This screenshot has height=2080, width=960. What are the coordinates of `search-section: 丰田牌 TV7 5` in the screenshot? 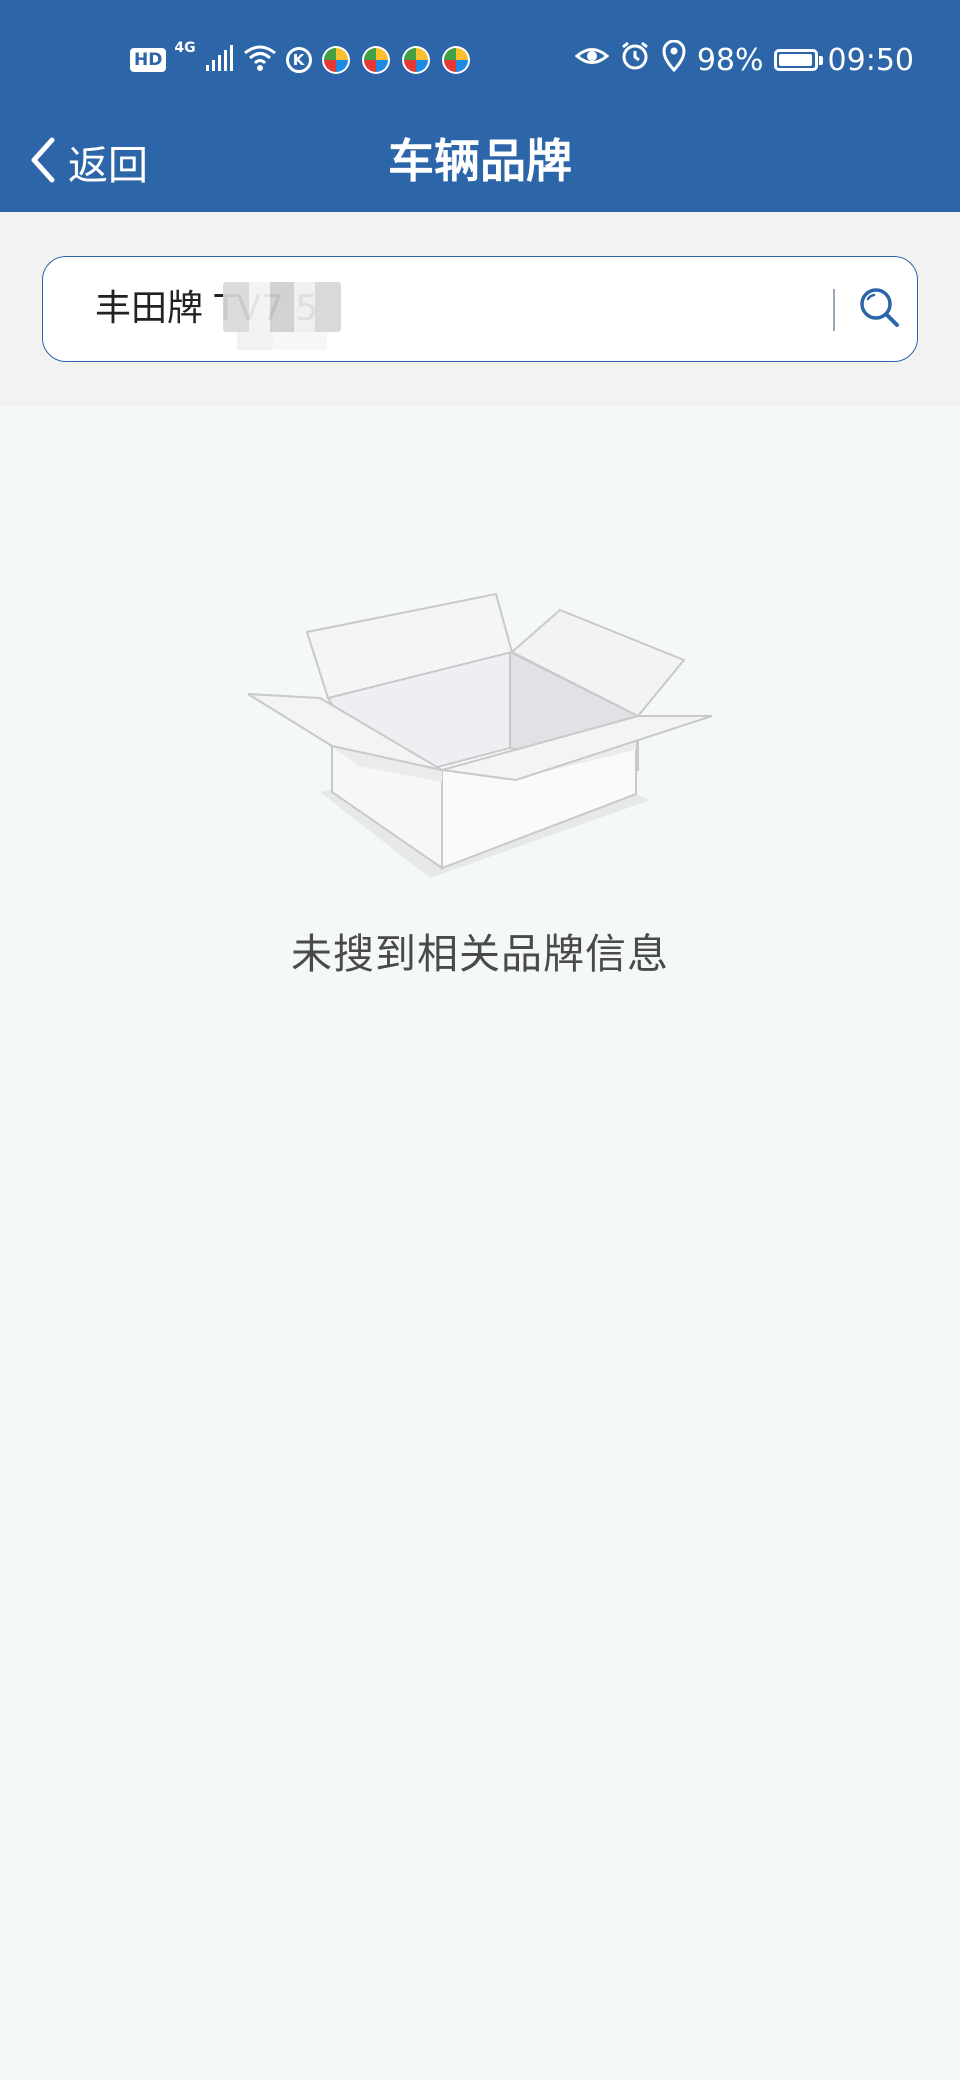 It's located at (480, 309).